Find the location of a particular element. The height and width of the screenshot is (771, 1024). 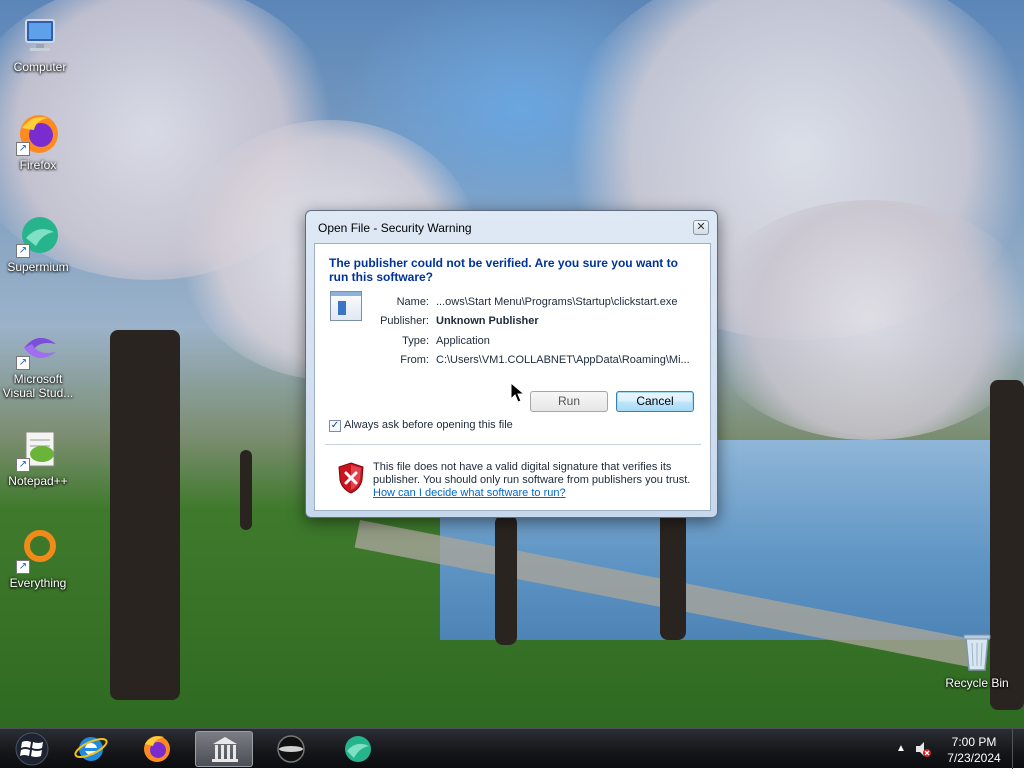

close-icon: ✕ is located at coordinates (701, 227).